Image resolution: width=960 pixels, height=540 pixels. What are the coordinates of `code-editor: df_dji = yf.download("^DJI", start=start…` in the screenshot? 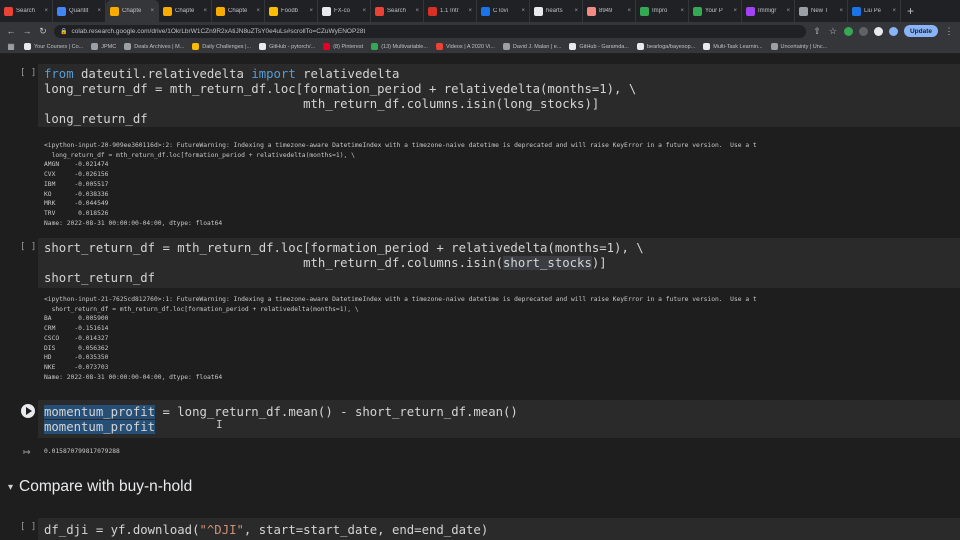 It's located at (499, 529).